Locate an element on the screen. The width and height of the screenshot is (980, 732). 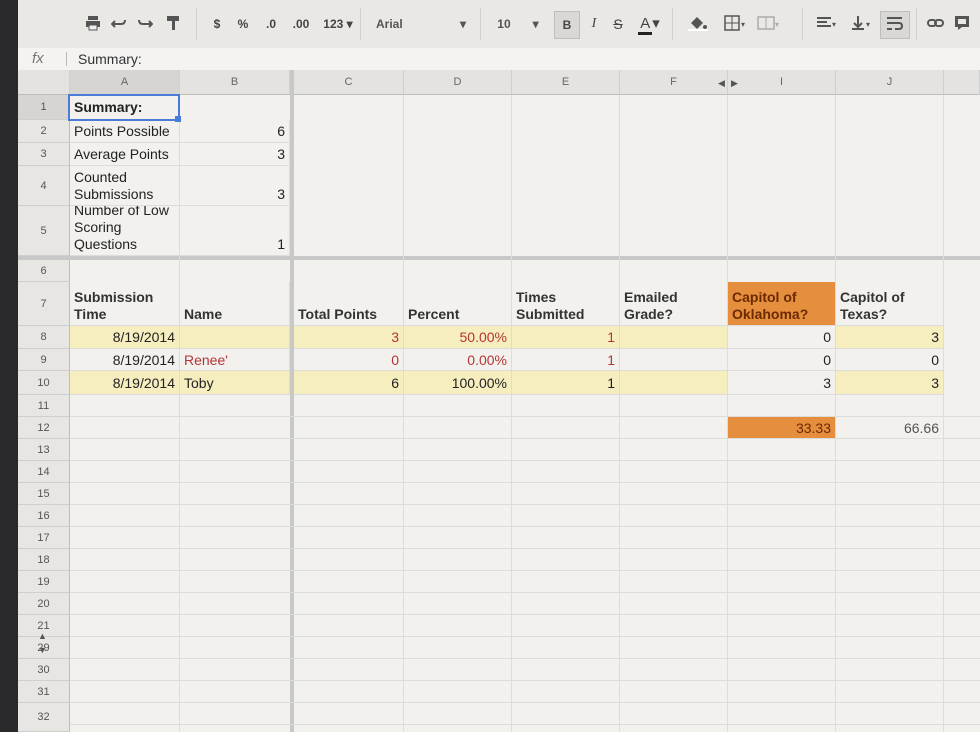
row-header-6: 6 is located at coordinates (44, 271).